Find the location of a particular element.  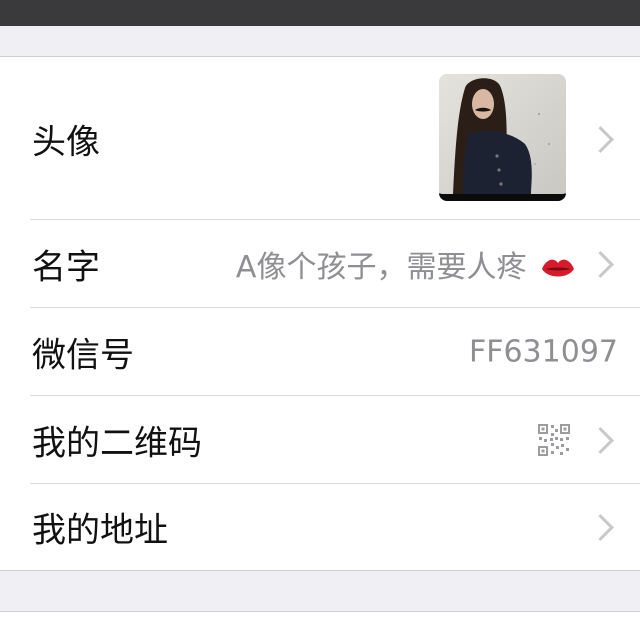

address-row: 我的地址 is located at coordinates (320, 527).